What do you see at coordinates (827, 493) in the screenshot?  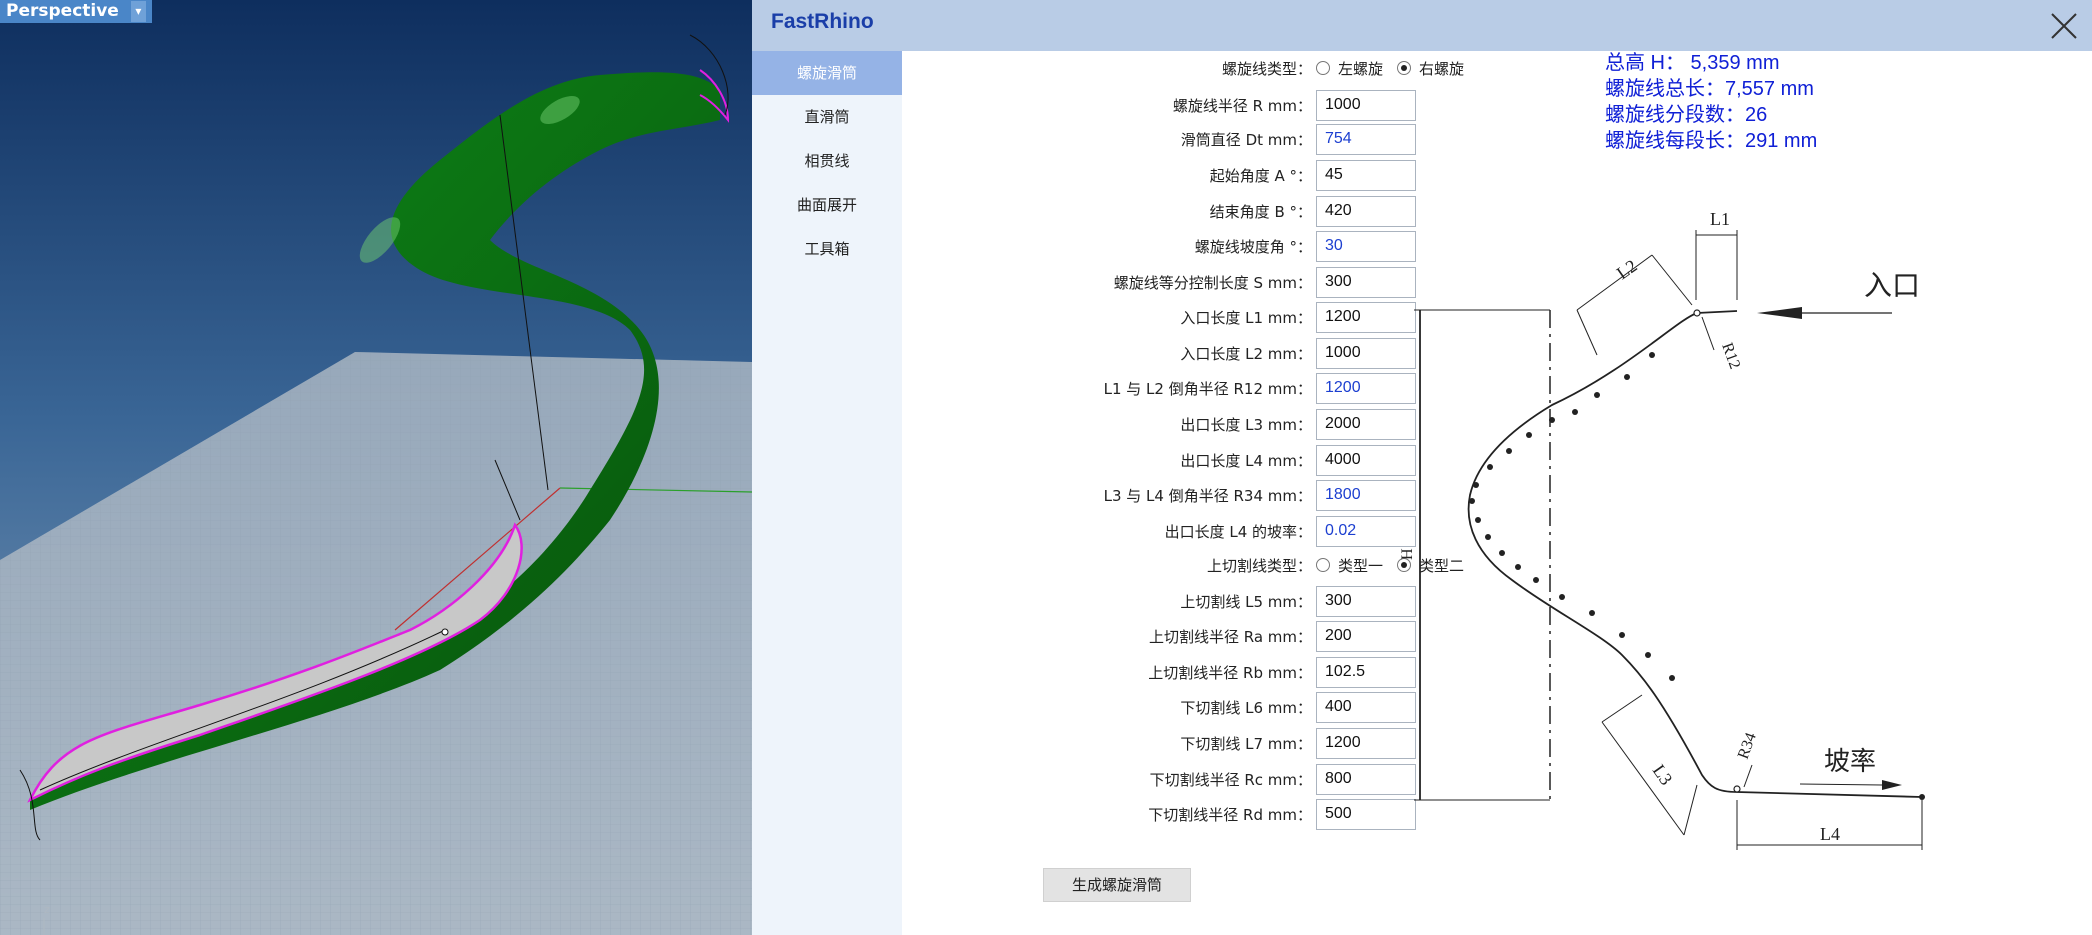 I see `sidebar-nav: 螺旋滑筒 直滑筒 相贯线 曲面展开 工具箱` at bounding box center [827, 493].